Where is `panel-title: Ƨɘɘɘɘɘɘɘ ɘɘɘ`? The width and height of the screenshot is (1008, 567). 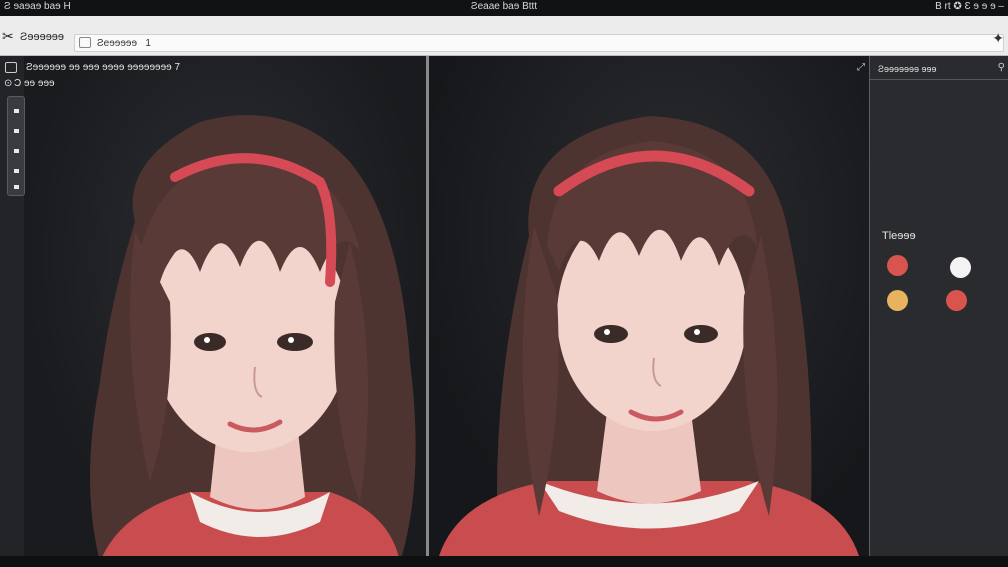 panel-title: Ƨɘɘɘɘɘɘɘ ɘɘɘ is located at coordinates (907, 69).